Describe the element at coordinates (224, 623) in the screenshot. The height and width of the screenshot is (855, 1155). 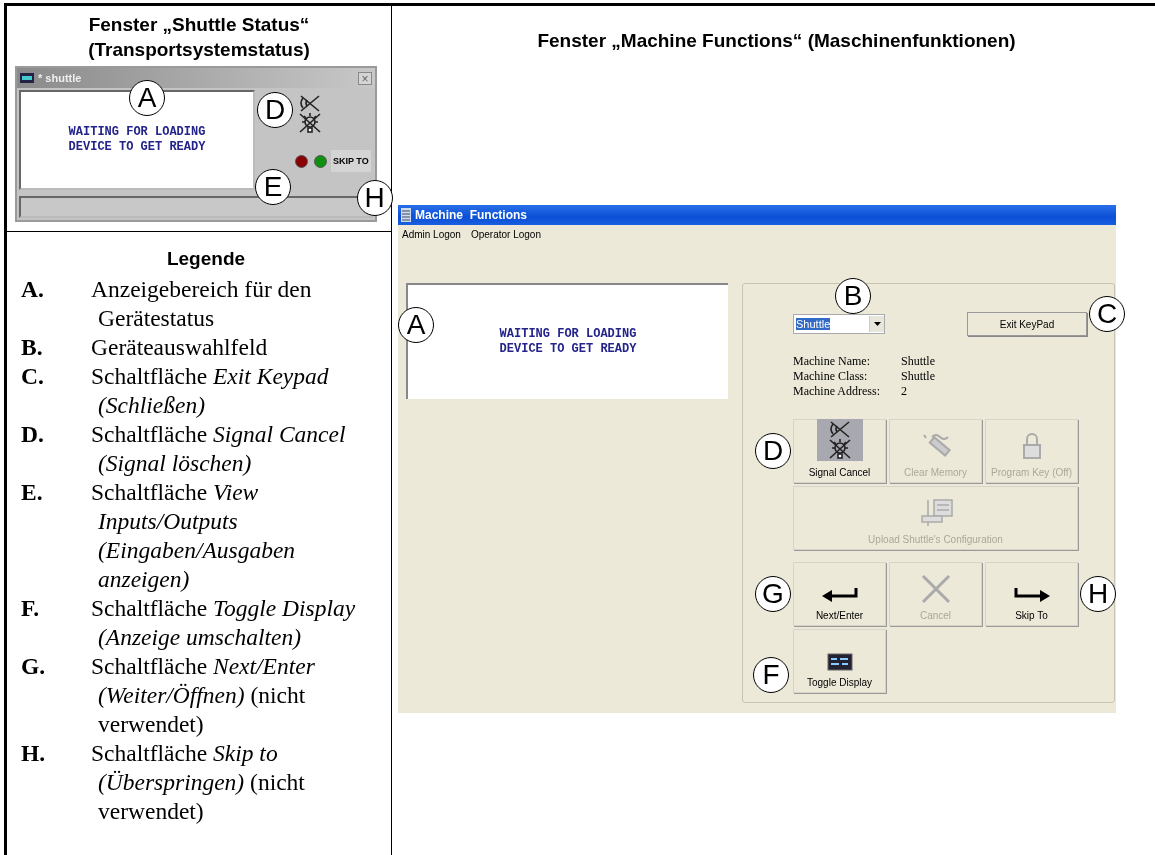
I see `legend-text: Schaltfläche Toggle Display (Anzeige umschalten)` at that location.